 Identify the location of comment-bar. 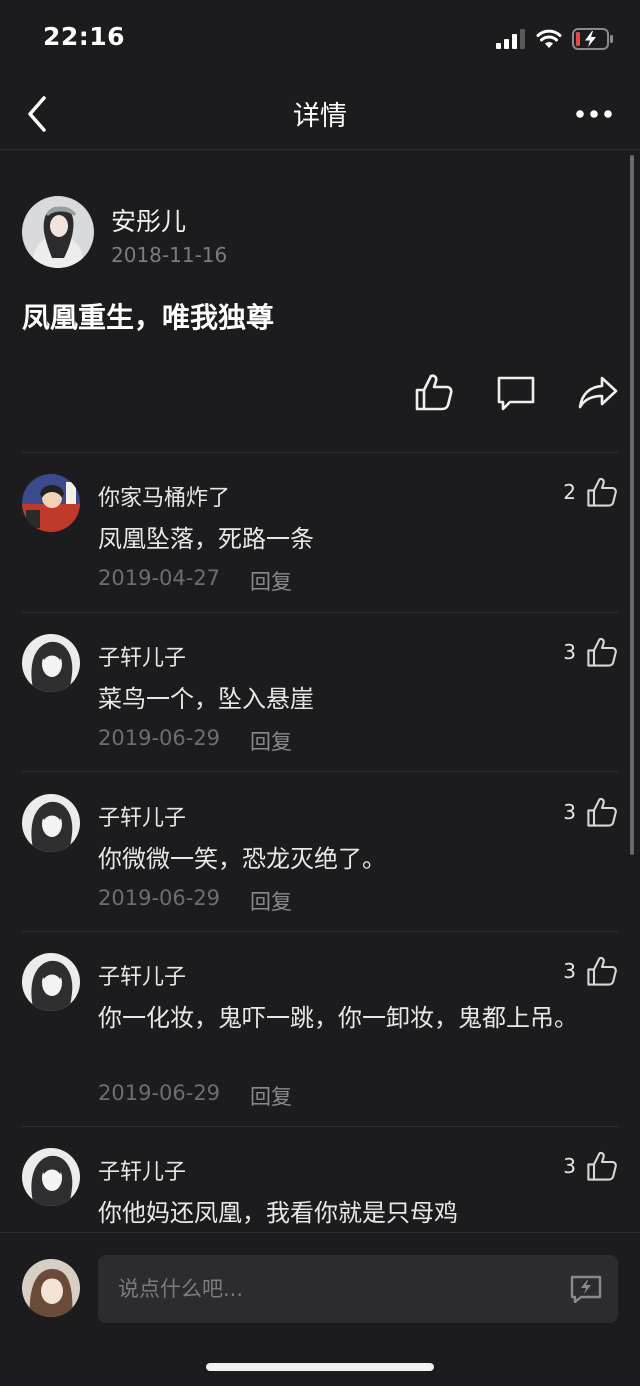
(320, 1309).